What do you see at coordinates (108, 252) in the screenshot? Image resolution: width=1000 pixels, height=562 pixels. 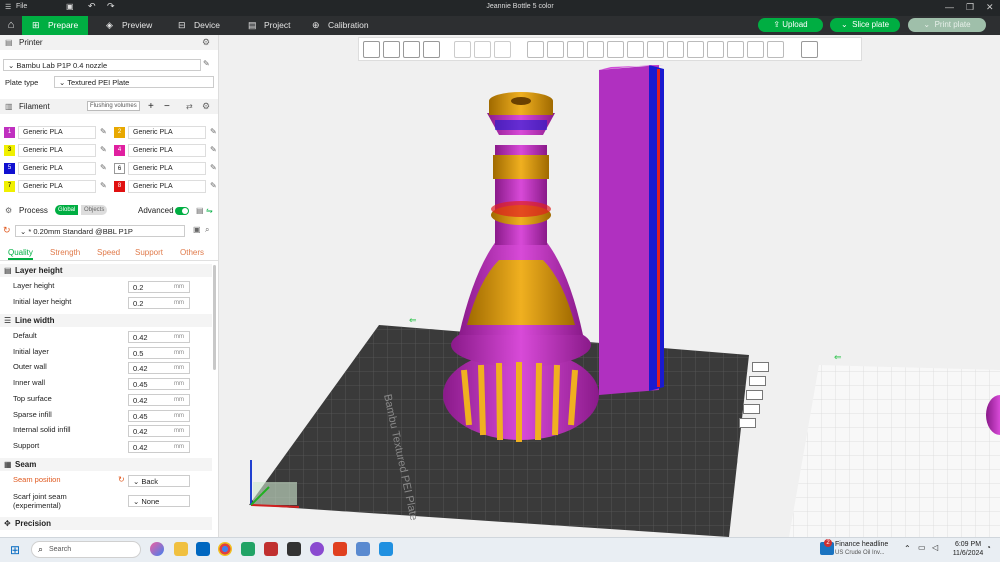 I see `subtab-speed: Speed` at bounding box center [108, 252].